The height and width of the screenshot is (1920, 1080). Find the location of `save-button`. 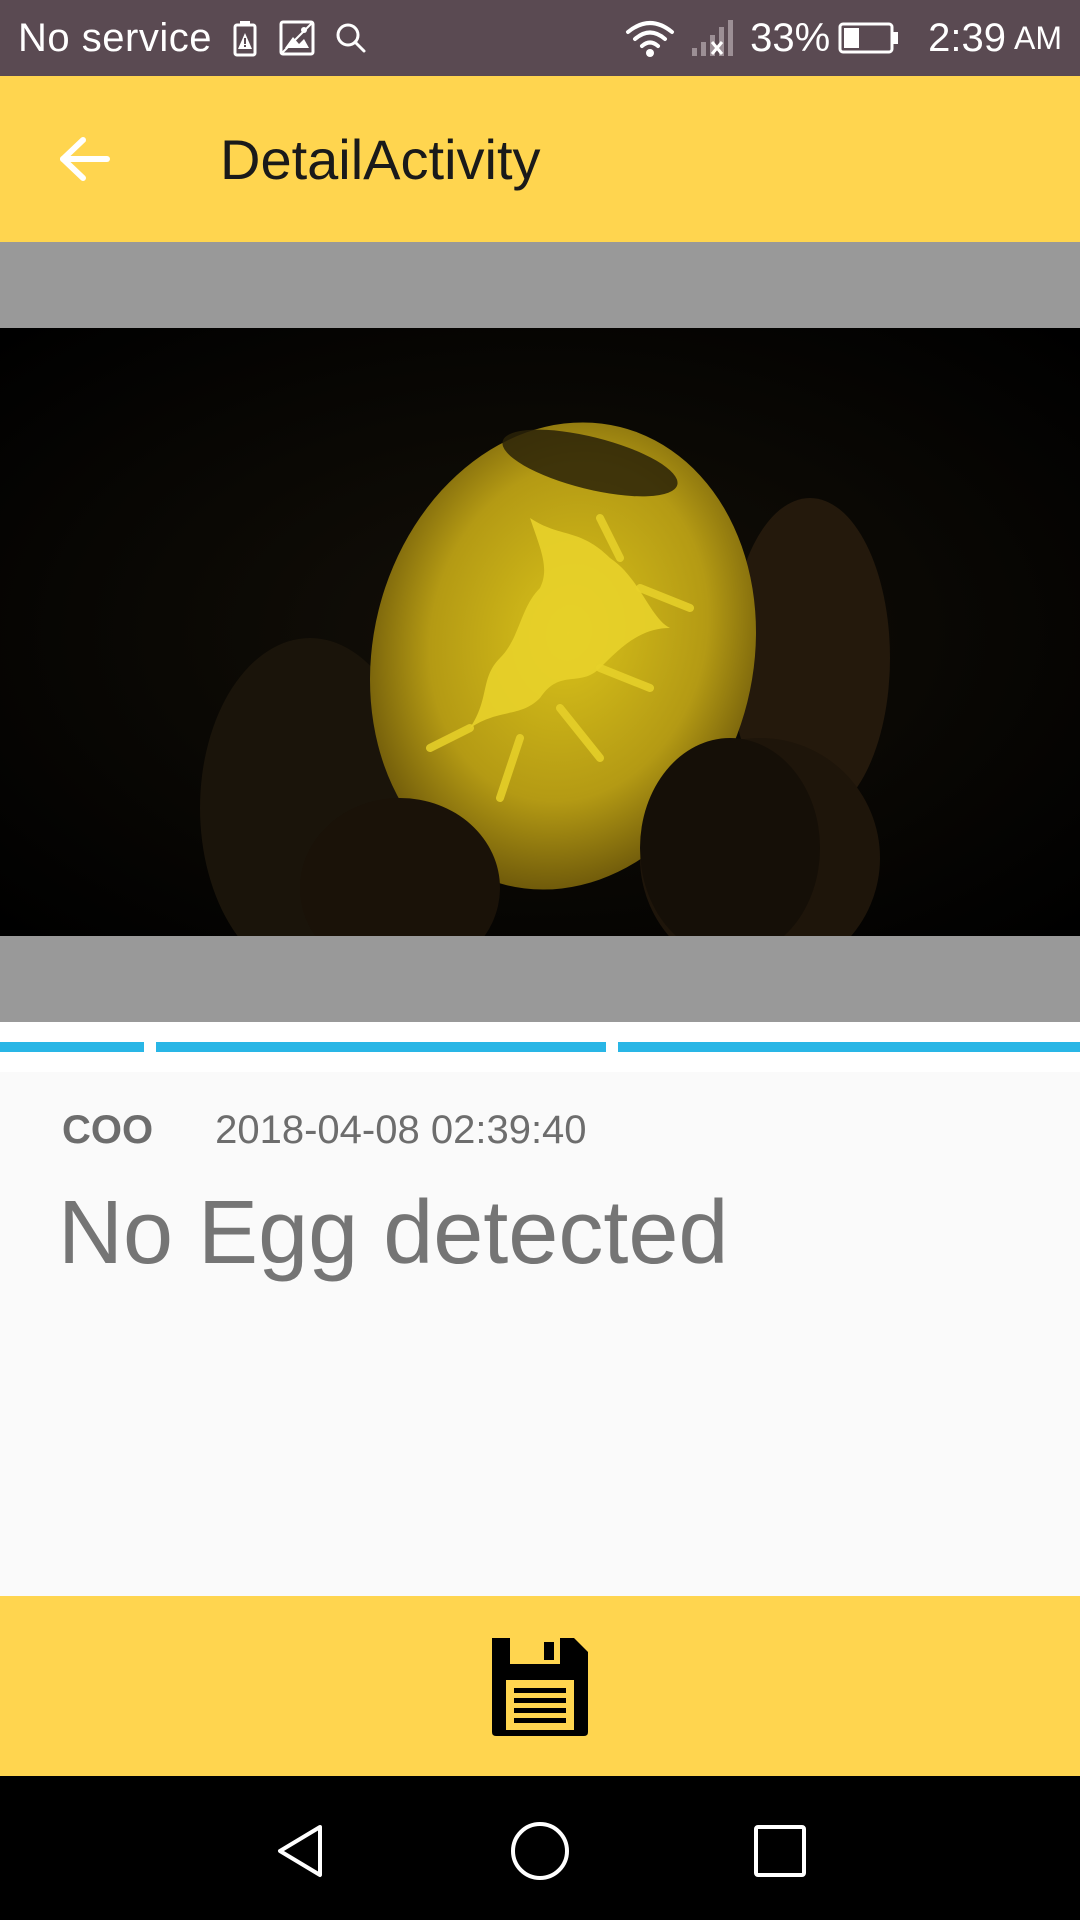

save-button is located at coordinates (540, 1686).